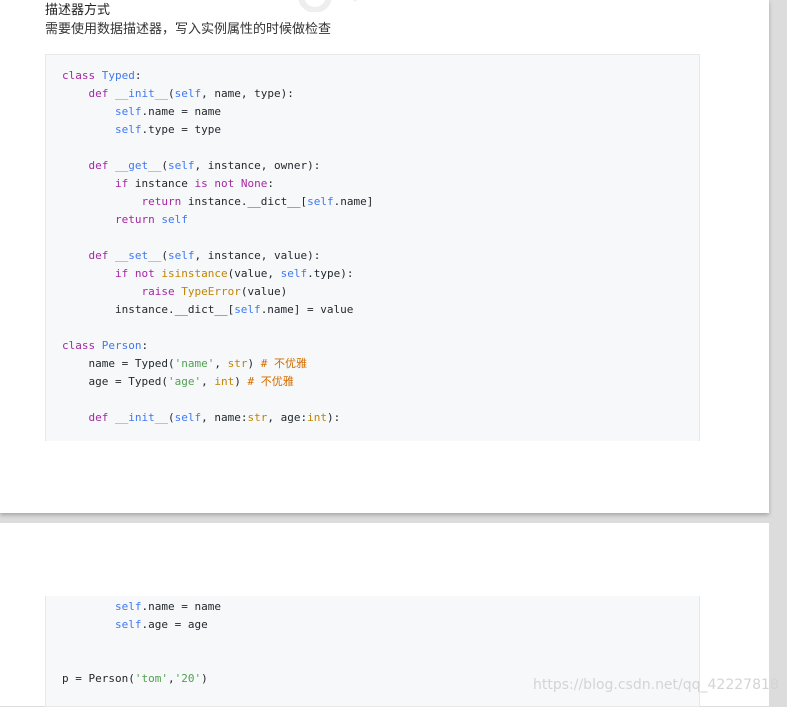  What do you see at coordinates (78, 10) in the screenshot?
I see `section-heading: 描述器方式` at bounding box center [78, 10].